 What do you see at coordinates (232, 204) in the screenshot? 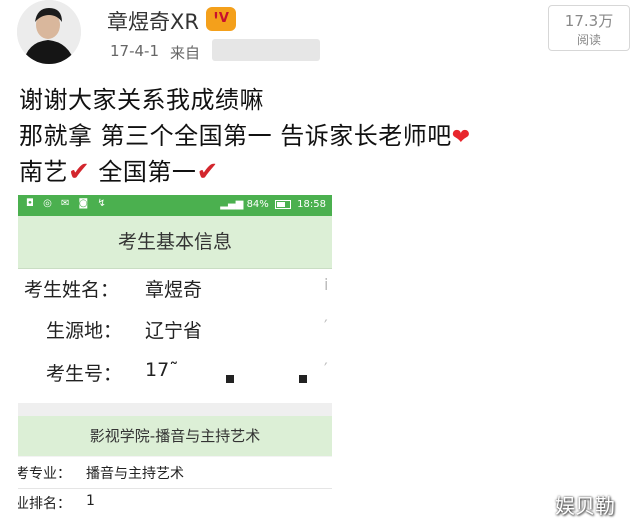
I see `signal-icon: ▂▄▆` at bounding box center [232, 204].